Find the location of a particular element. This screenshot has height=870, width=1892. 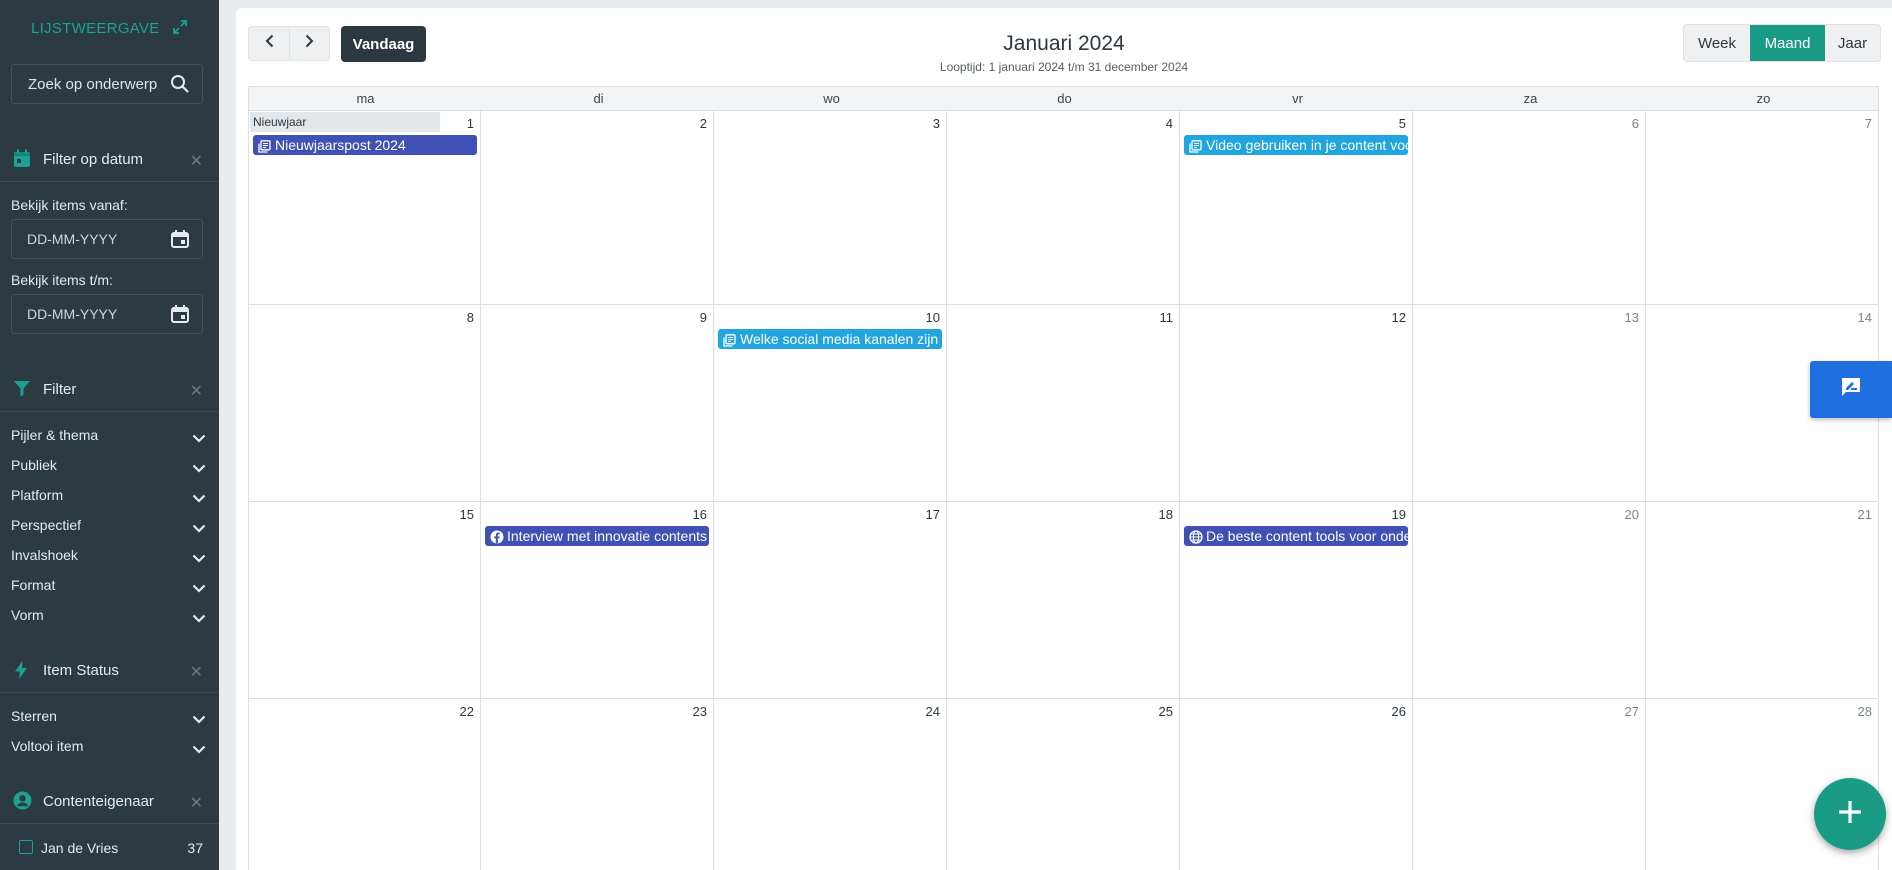

from-date-box is located at coordinates (107, 239).